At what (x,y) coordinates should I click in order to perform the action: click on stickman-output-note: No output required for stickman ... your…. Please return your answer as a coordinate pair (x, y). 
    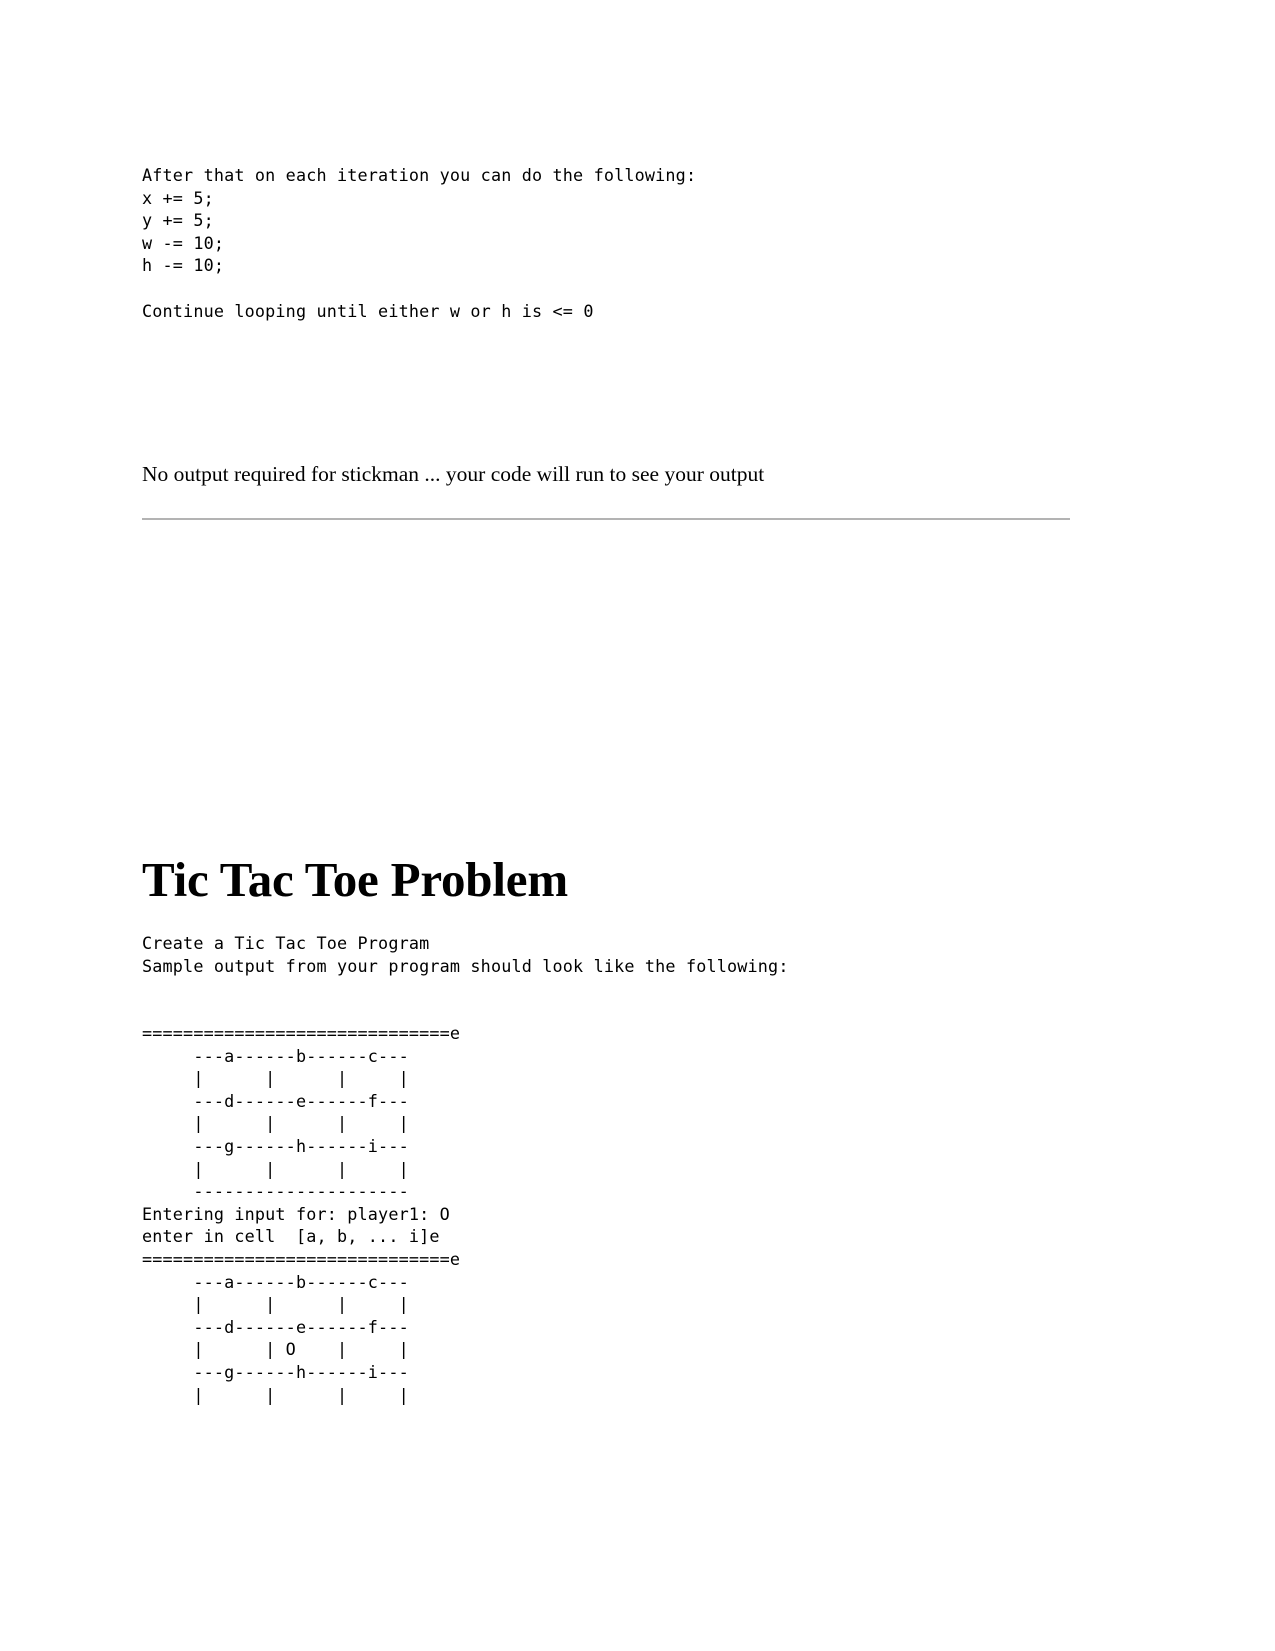
    Looking at the image, I should click on (453, 474).